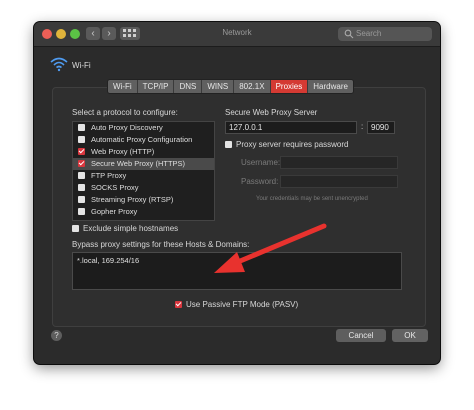 The image size is (474, 410). Describe the element at coordinates (59, 64) in the screenshot. I see `wifi-icon` at that location.